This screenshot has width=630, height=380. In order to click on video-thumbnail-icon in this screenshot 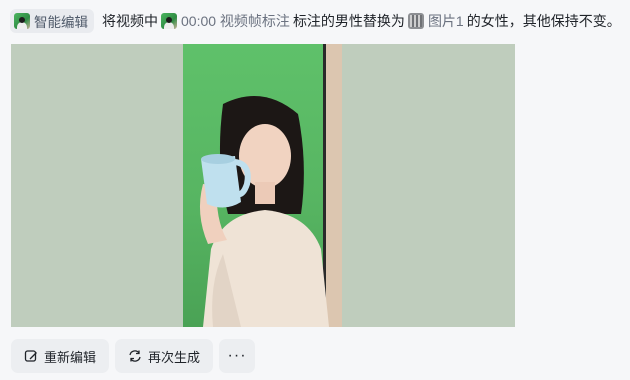, I will do `click(169, 21)`.